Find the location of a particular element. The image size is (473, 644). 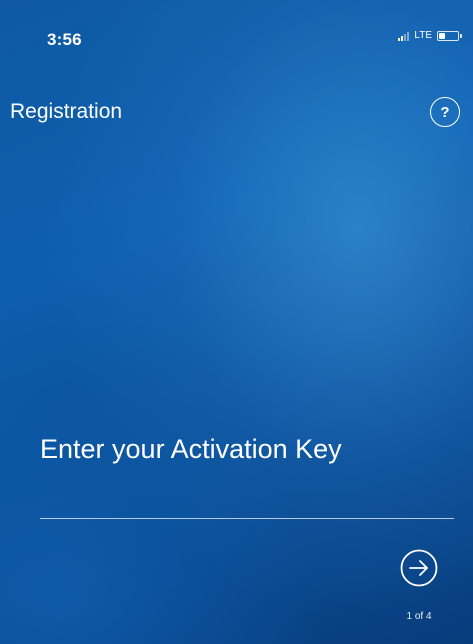

status-time: 3:56 is located at coordinates (64, 39).